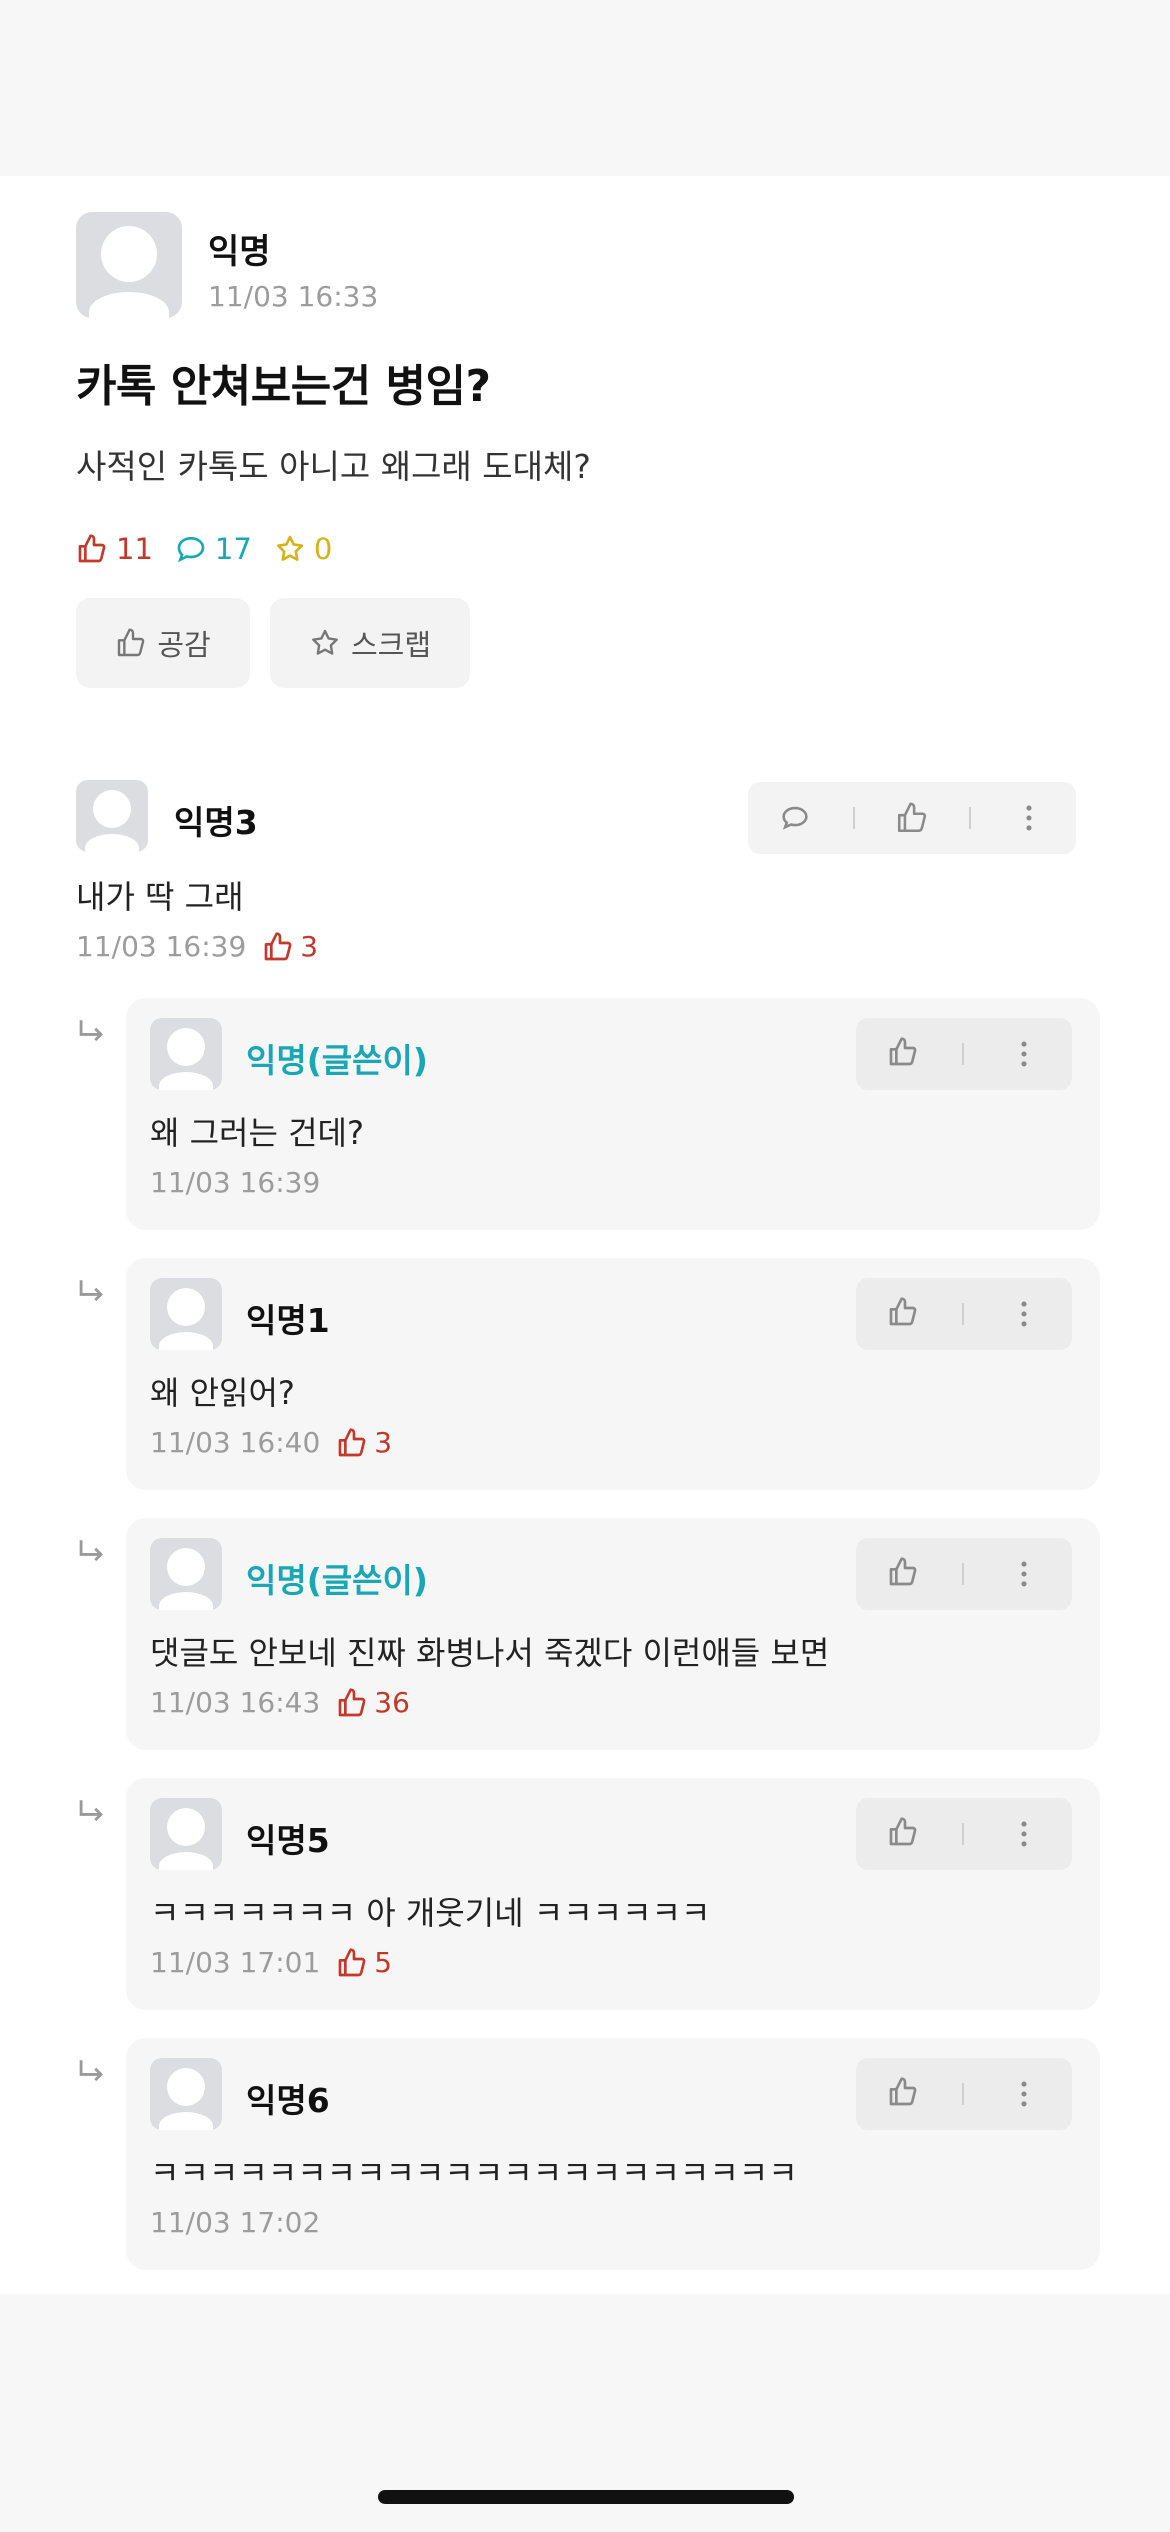  What do you see at coordinates (586, 2497) in the screenshot?
I see `home-indicator` at bounding box center [586, 2497].